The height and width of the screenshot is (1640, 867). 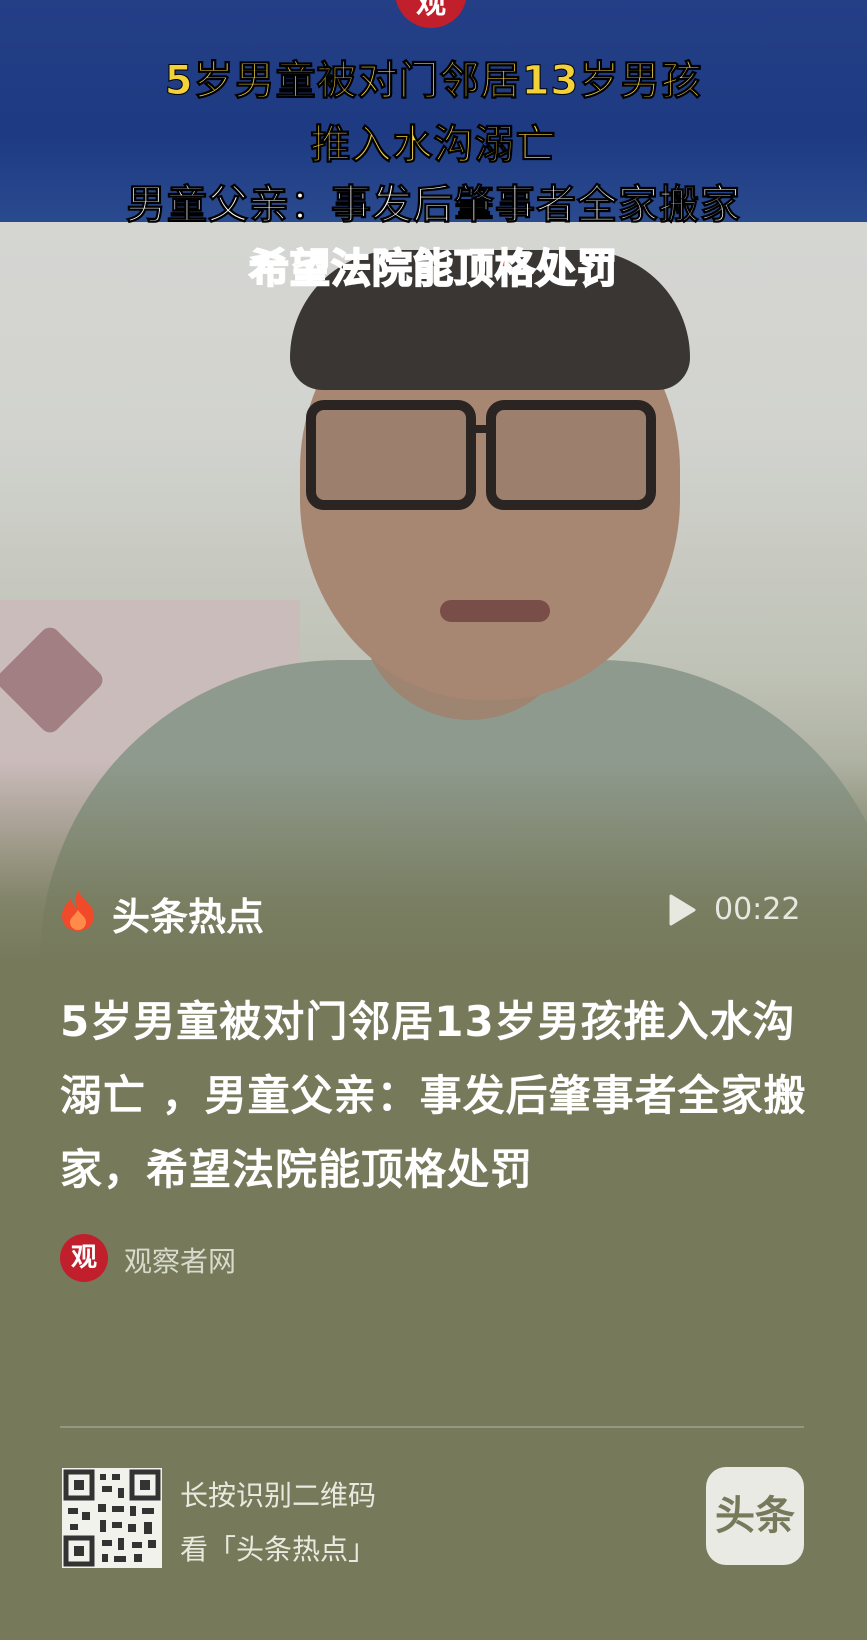 What do you see at coordinates (433, 81) in the screenshot?
I see `headline-line-1: 5岁男童被对门邻居13岁男孩` at bounding box center [433, 81].